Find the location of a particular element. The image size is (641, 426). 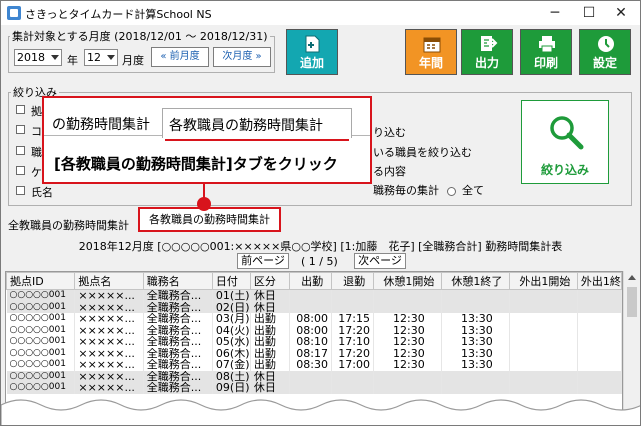

calendar-icon is located at coordinates (432, 45).